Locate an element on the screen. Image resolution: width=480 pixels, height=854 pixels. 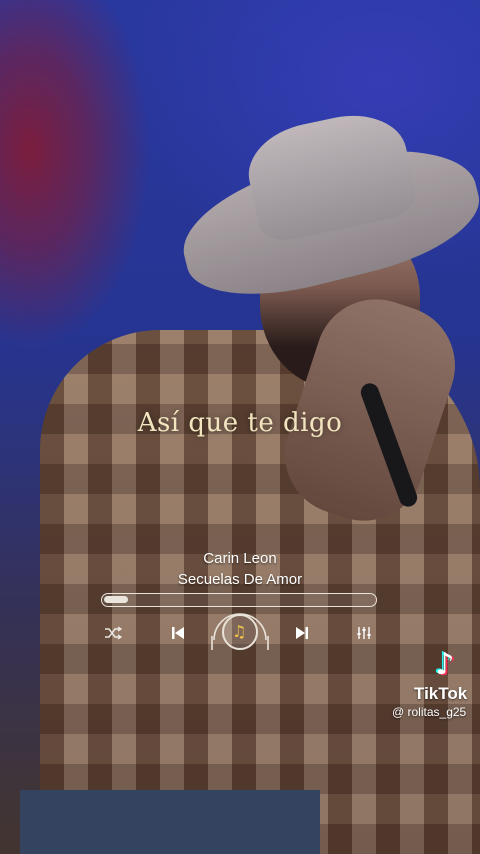
music-note-icon: ♫ is located at coordinates (239, 631).